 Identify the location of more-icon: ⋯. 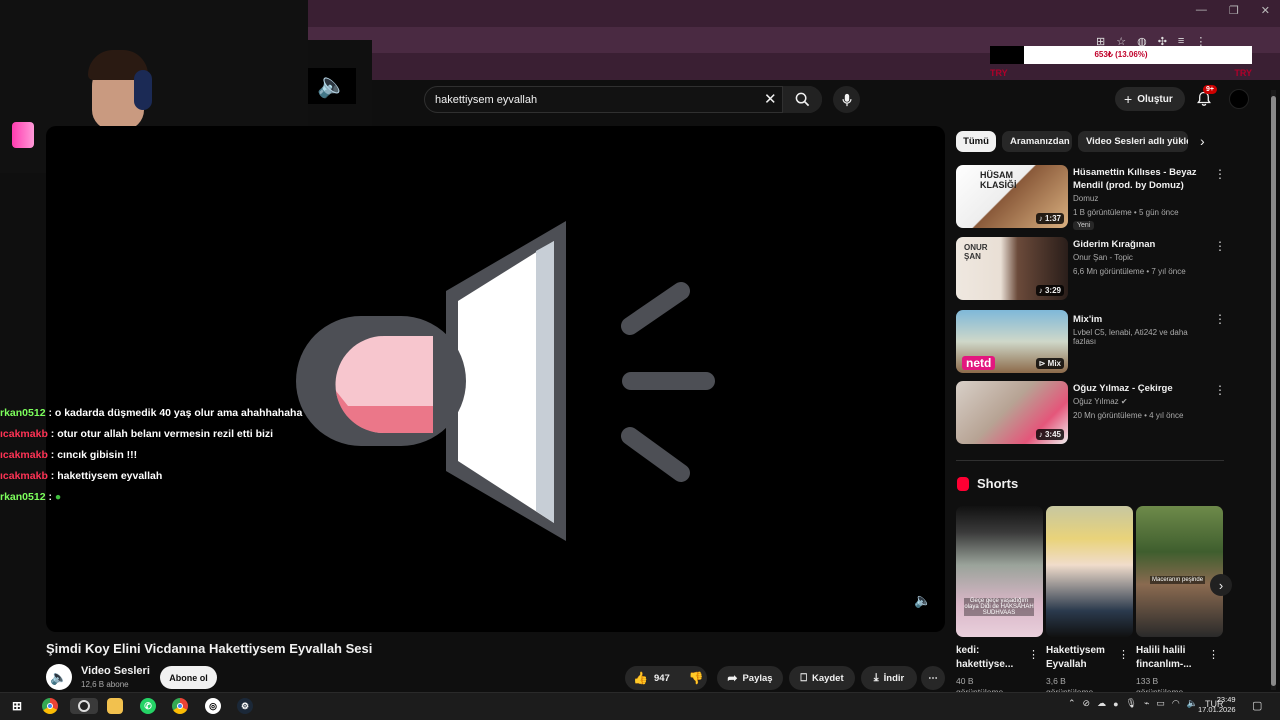
(933, 678).